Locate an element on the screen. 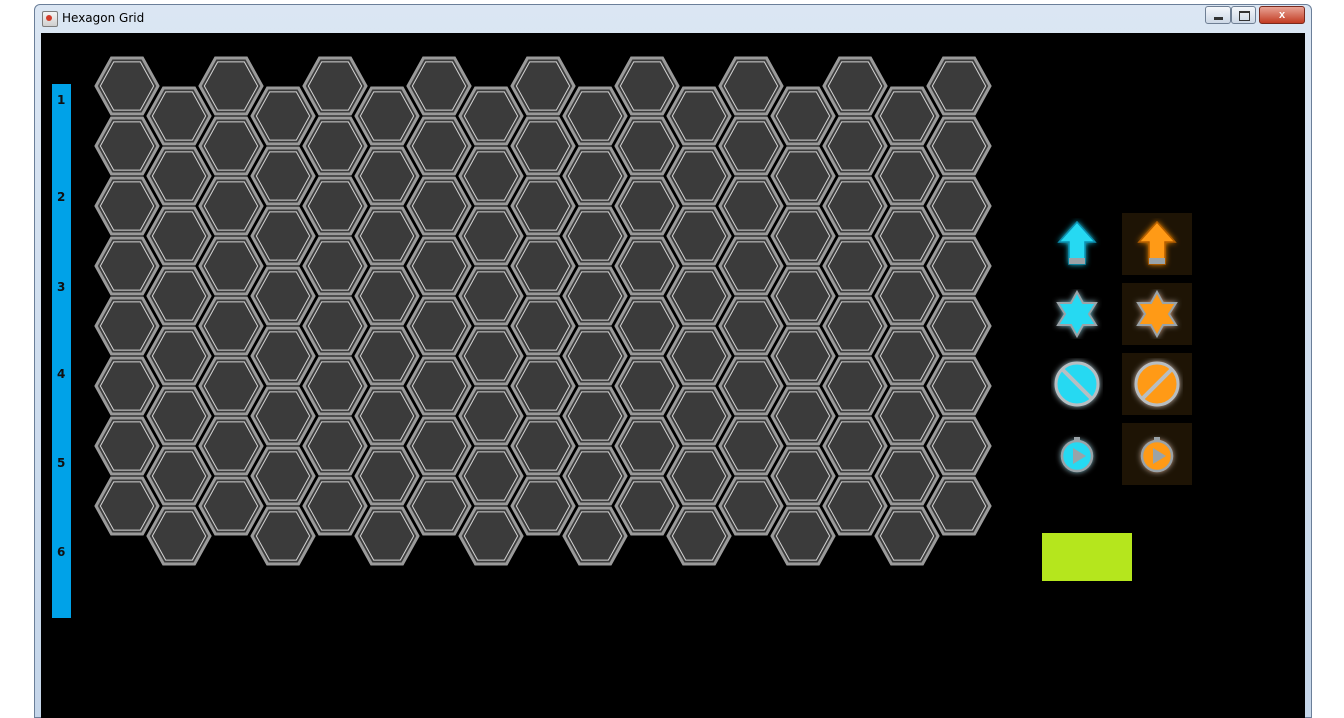 Image resolution: width=1344 pixels, height=718 pixels. minimize-button is located at coordinates (1218, 15).